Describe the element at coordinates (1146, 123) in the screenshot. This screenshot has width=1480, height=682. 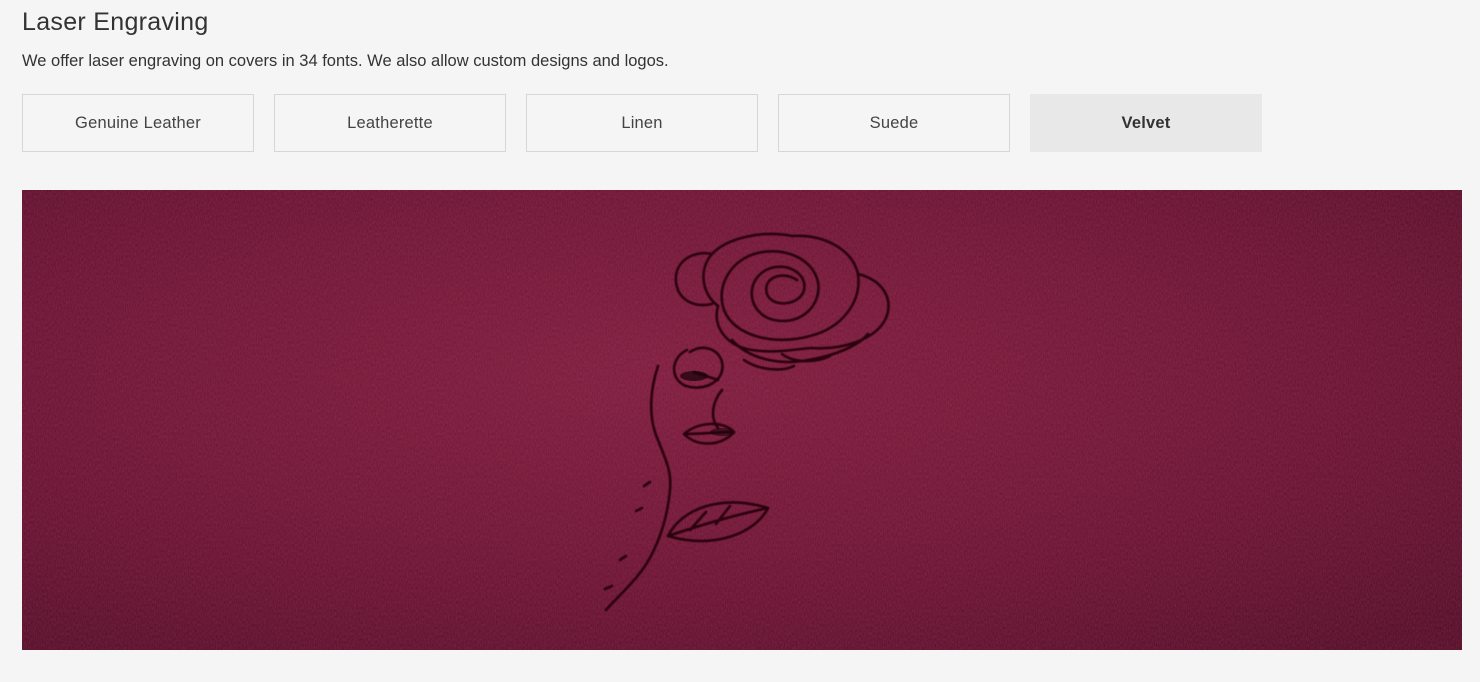
I see `tab-velvet: Velvet` at that location.